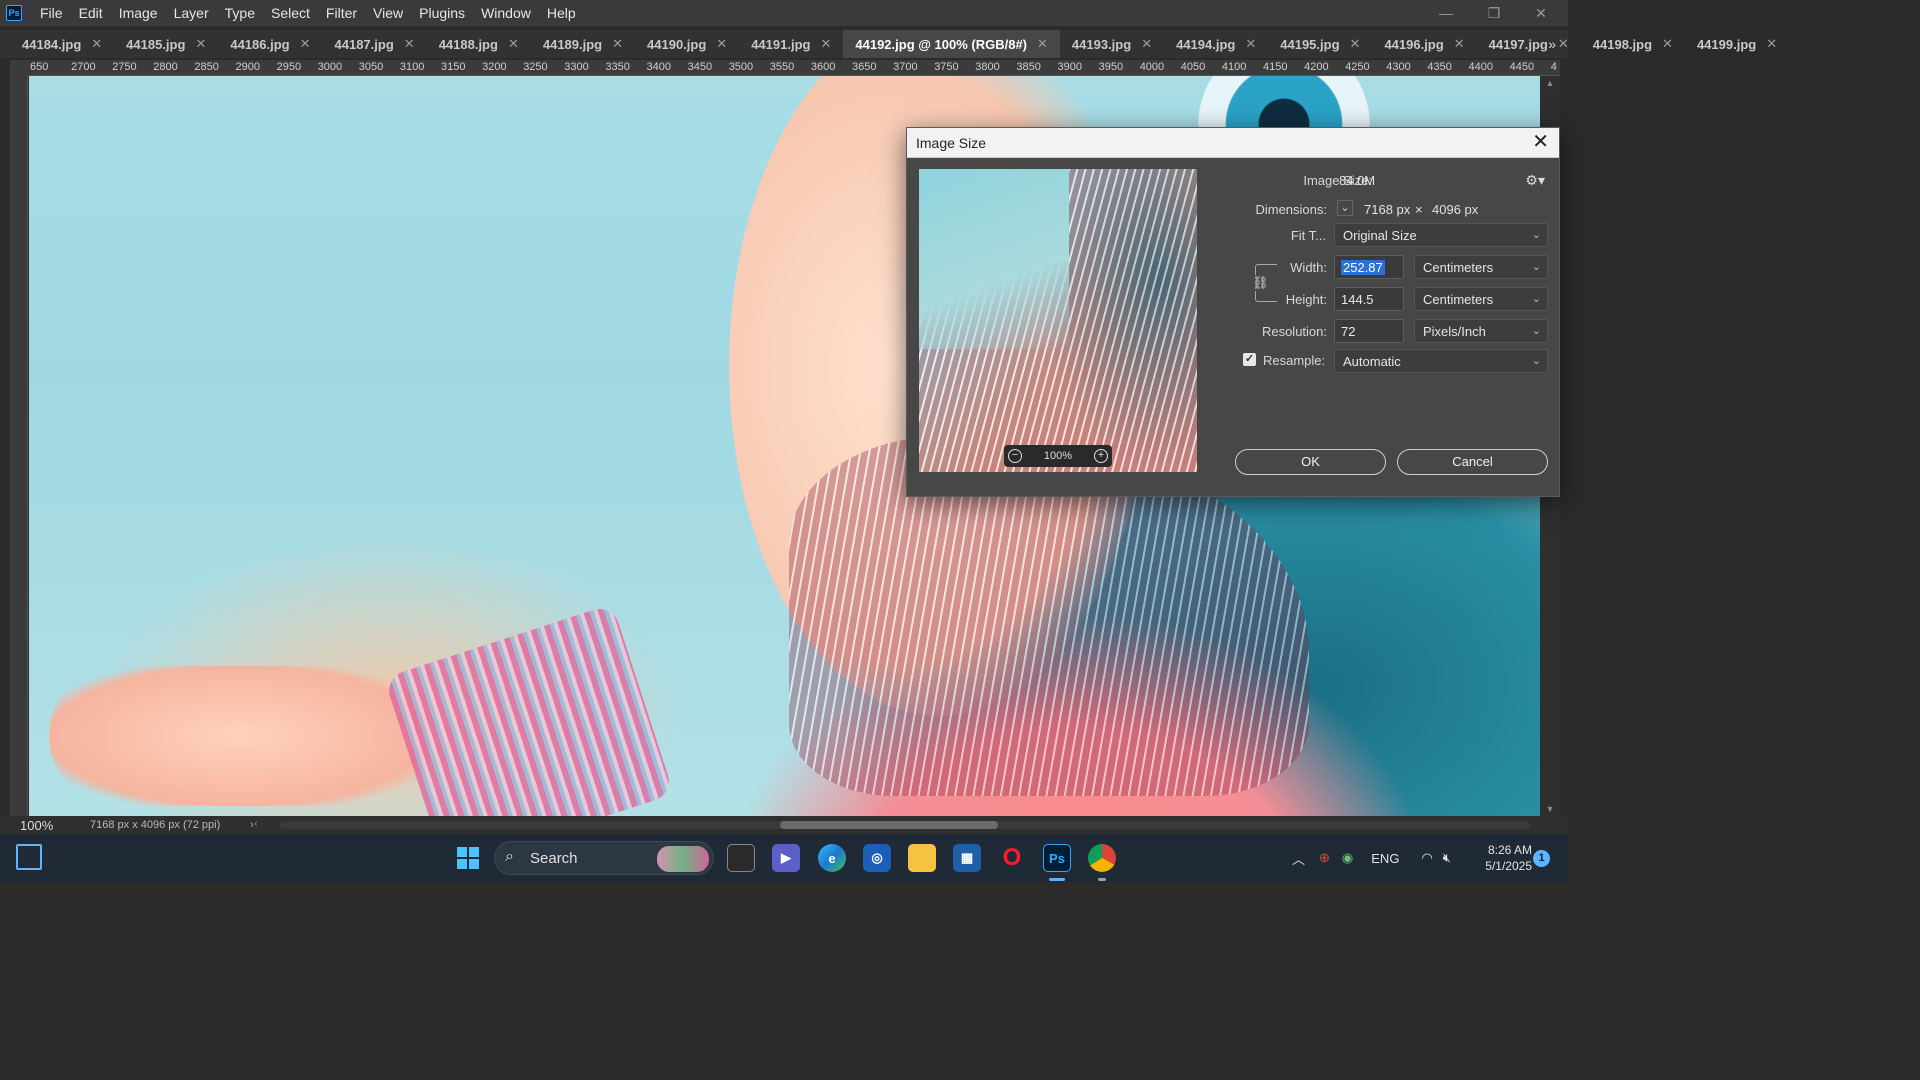 The height and width of the screenshot is (1080, 1920). Describe the element at coordinates (1535, 180) in the screenshot. I see `gear-icon: ⚙▾` at that location.